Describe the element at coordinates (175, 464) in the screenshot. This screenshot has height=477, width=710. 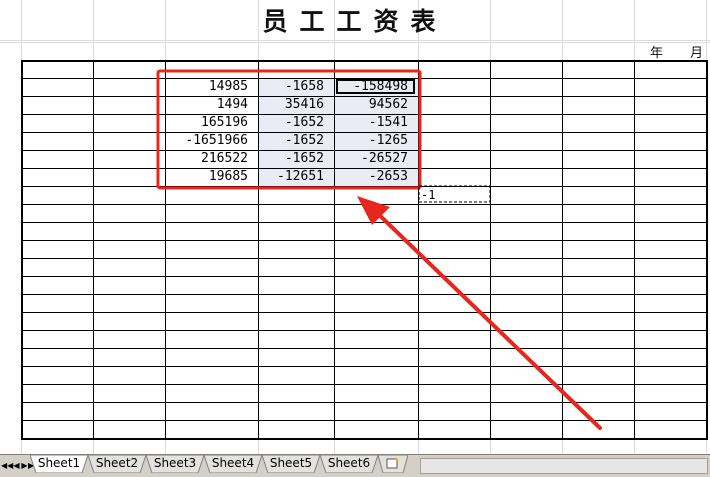
I see `tab-sheet3: Sheet3` at that location.